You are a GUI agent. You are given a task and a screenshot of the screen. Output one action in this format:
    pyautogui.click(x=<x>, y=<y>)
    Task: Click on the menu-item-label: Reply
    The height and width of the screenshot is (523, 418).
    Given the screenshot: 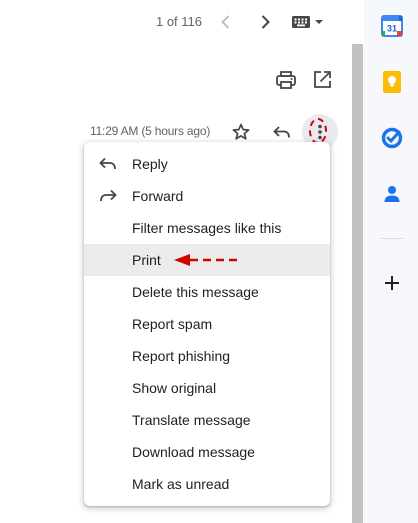 What is the action you would take?
    pyautogui.click(x=150, y=164)
    